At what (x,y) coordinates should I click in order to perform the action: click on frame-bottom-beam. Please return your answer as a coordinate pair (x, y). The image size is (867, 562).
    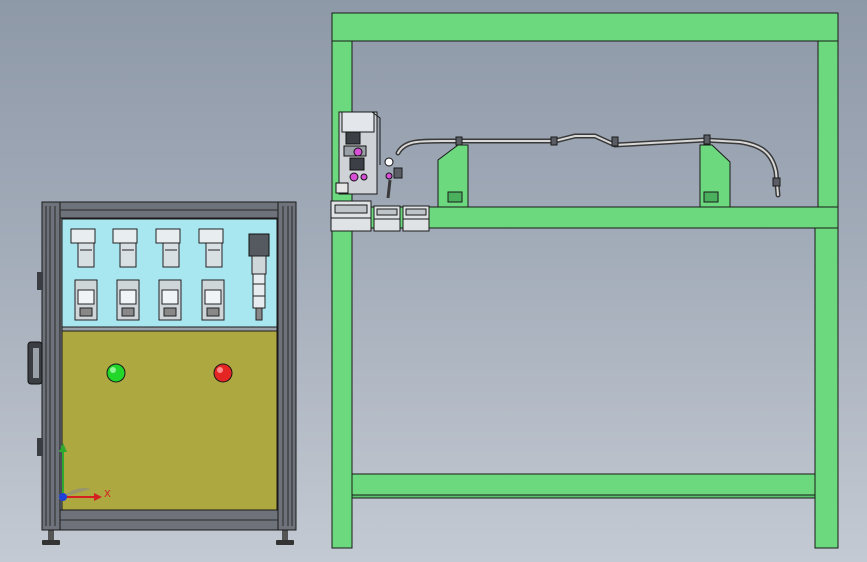
    Looking at the image, I should click on (583, 496).